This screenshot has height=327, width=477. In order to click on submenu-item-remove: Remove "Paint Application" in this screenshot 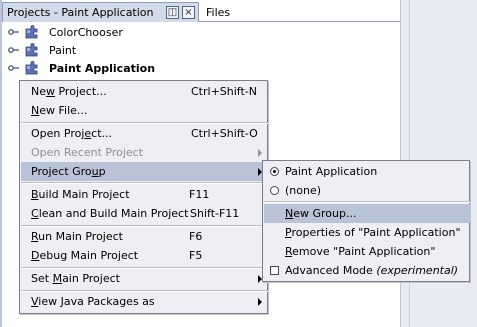, I will do `click(367, 251)`.